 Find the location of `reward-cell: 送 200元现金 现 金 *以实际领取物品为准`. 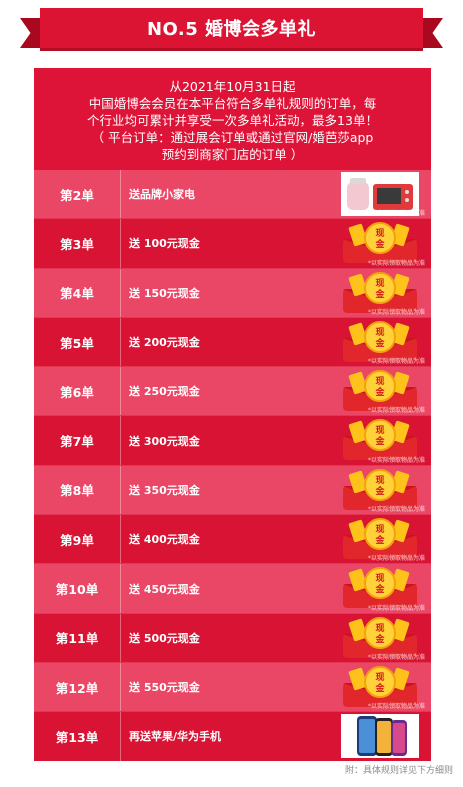

reward-cell: 送 200元现金 现 金 *以实际领取物品为准 is located at coordinates (275, 342).